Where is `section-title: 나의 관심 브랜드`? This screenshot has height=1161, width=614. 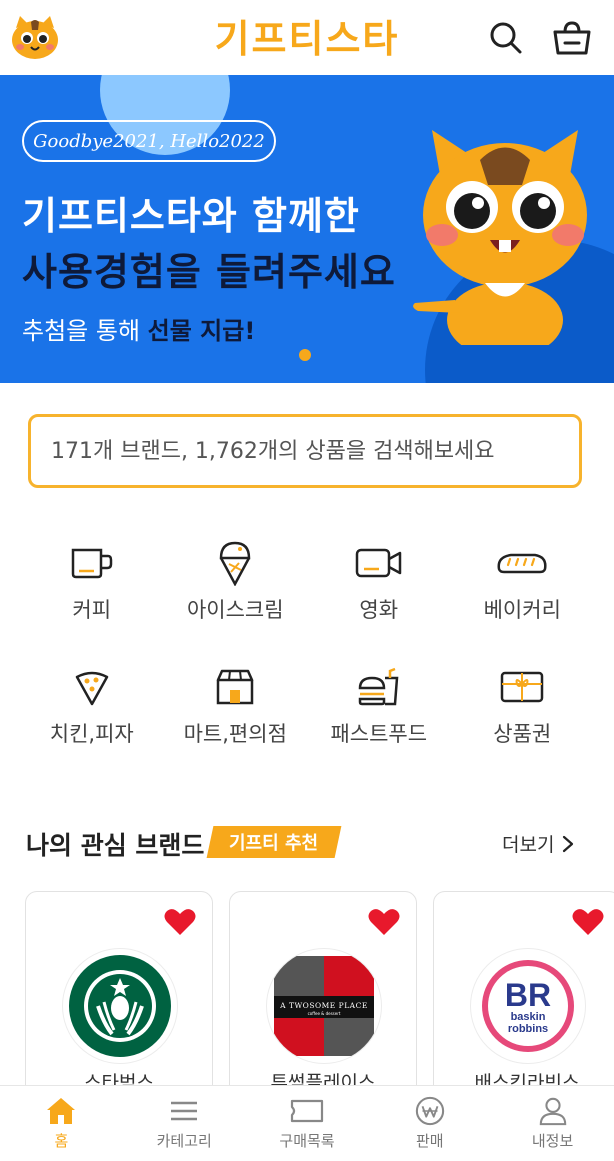 section-title: 나의 관심 브랜드 is located at coordinates (115, 845).